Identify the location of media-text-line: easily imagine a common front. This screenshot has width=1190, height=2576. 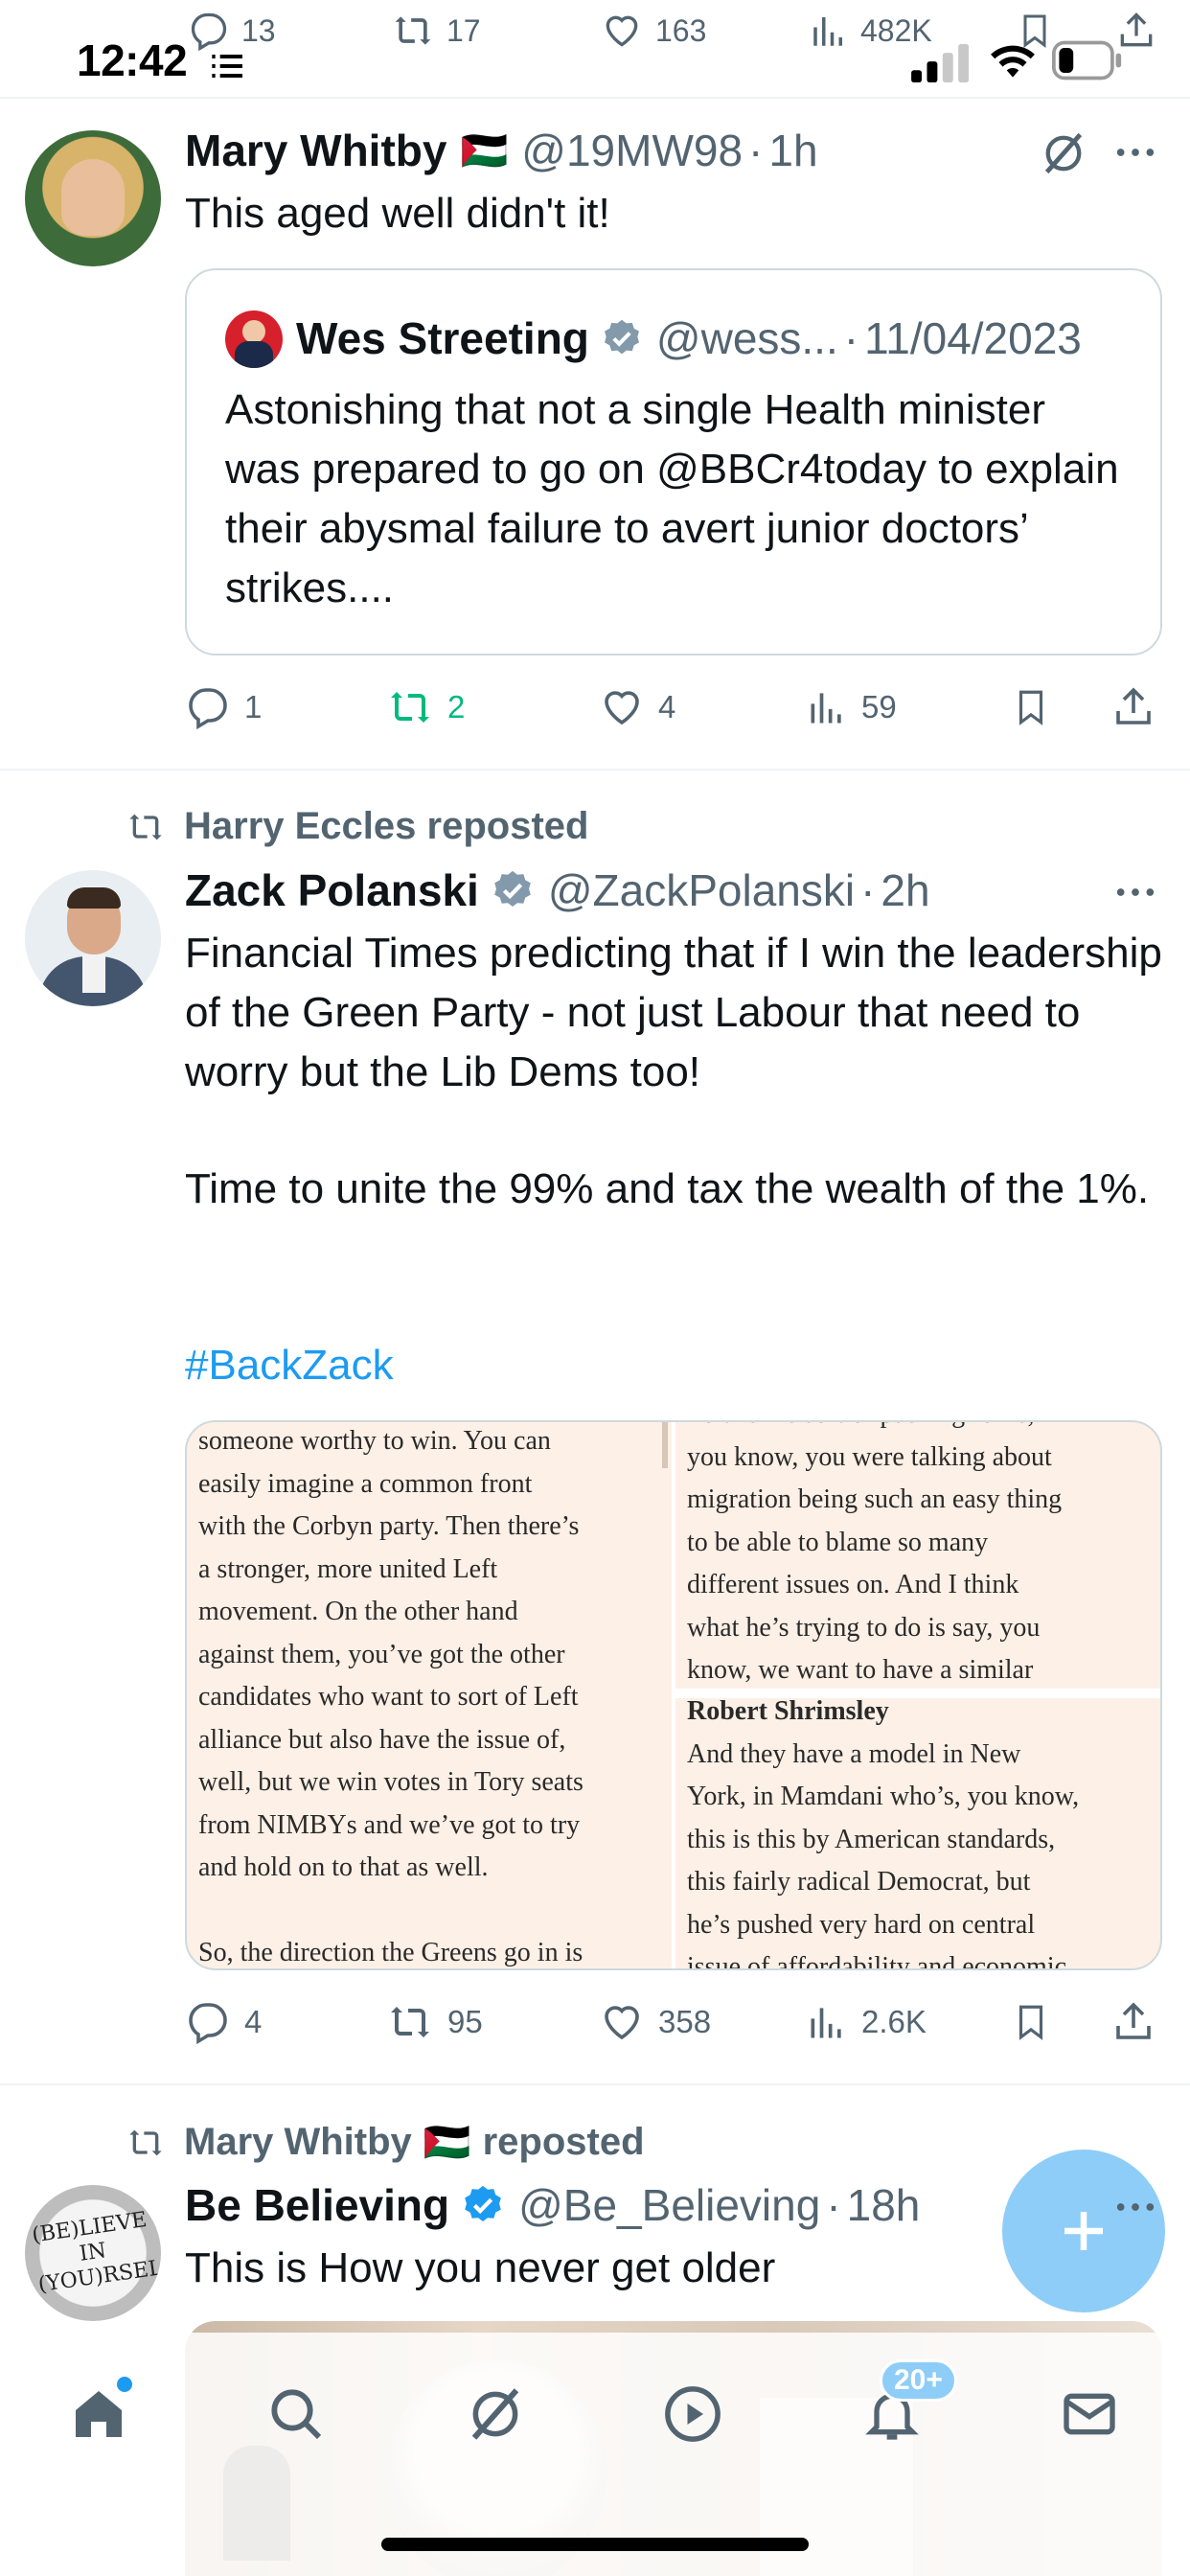
(366, 1483).